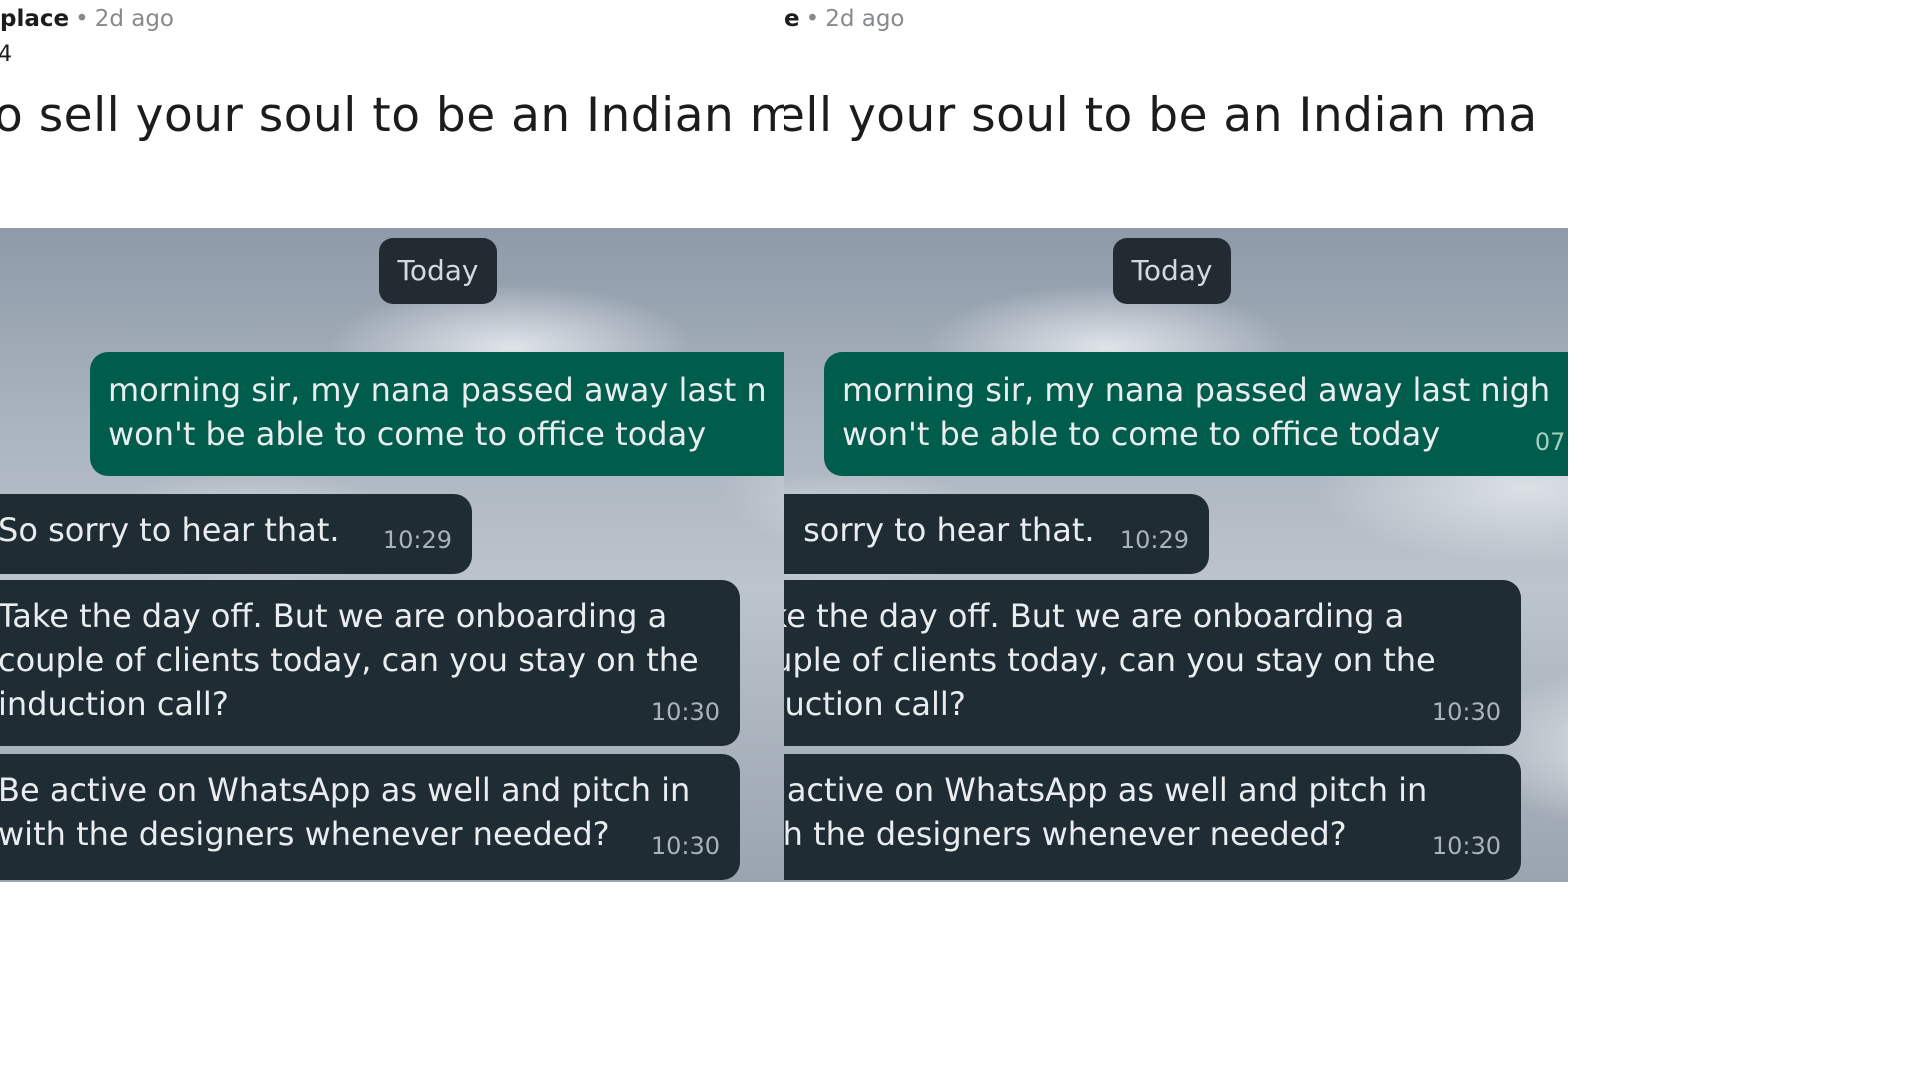 The image size is (1920, 1080). I want to click on post-title: ell your soul to be an Indian ma, so click(1161, 115).